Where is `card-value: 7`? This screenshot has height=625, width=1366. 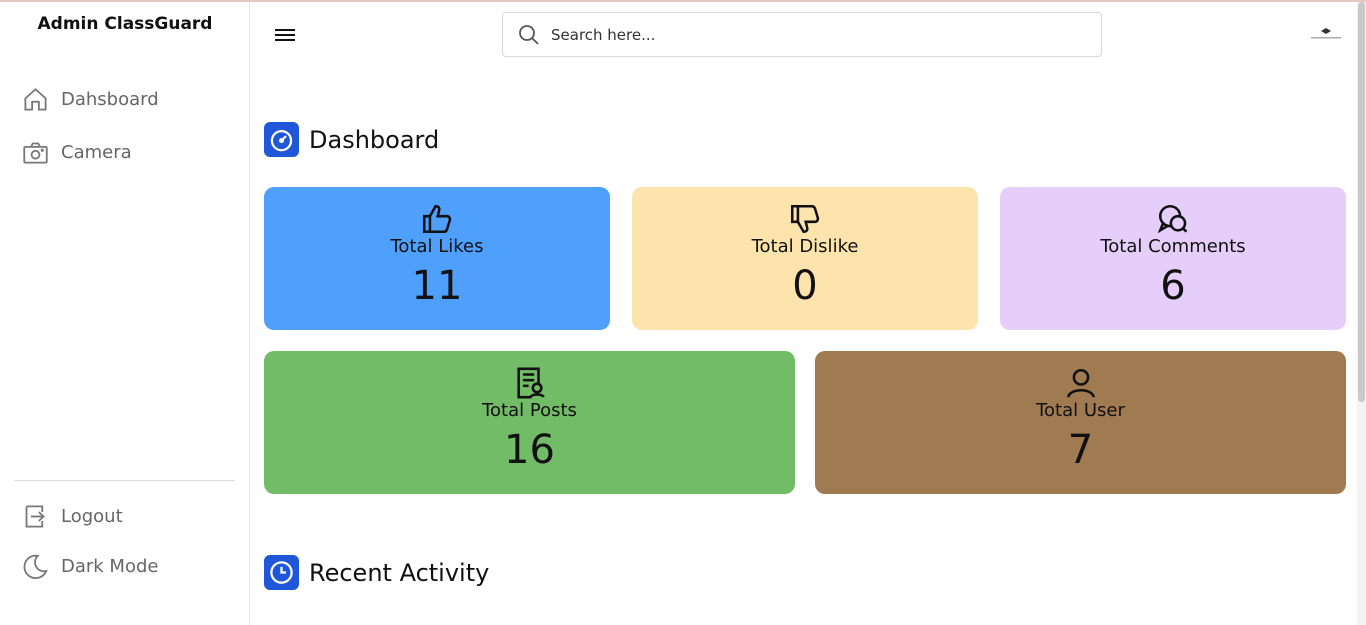
card-value: 7 is located at coordinates (1080, 450).